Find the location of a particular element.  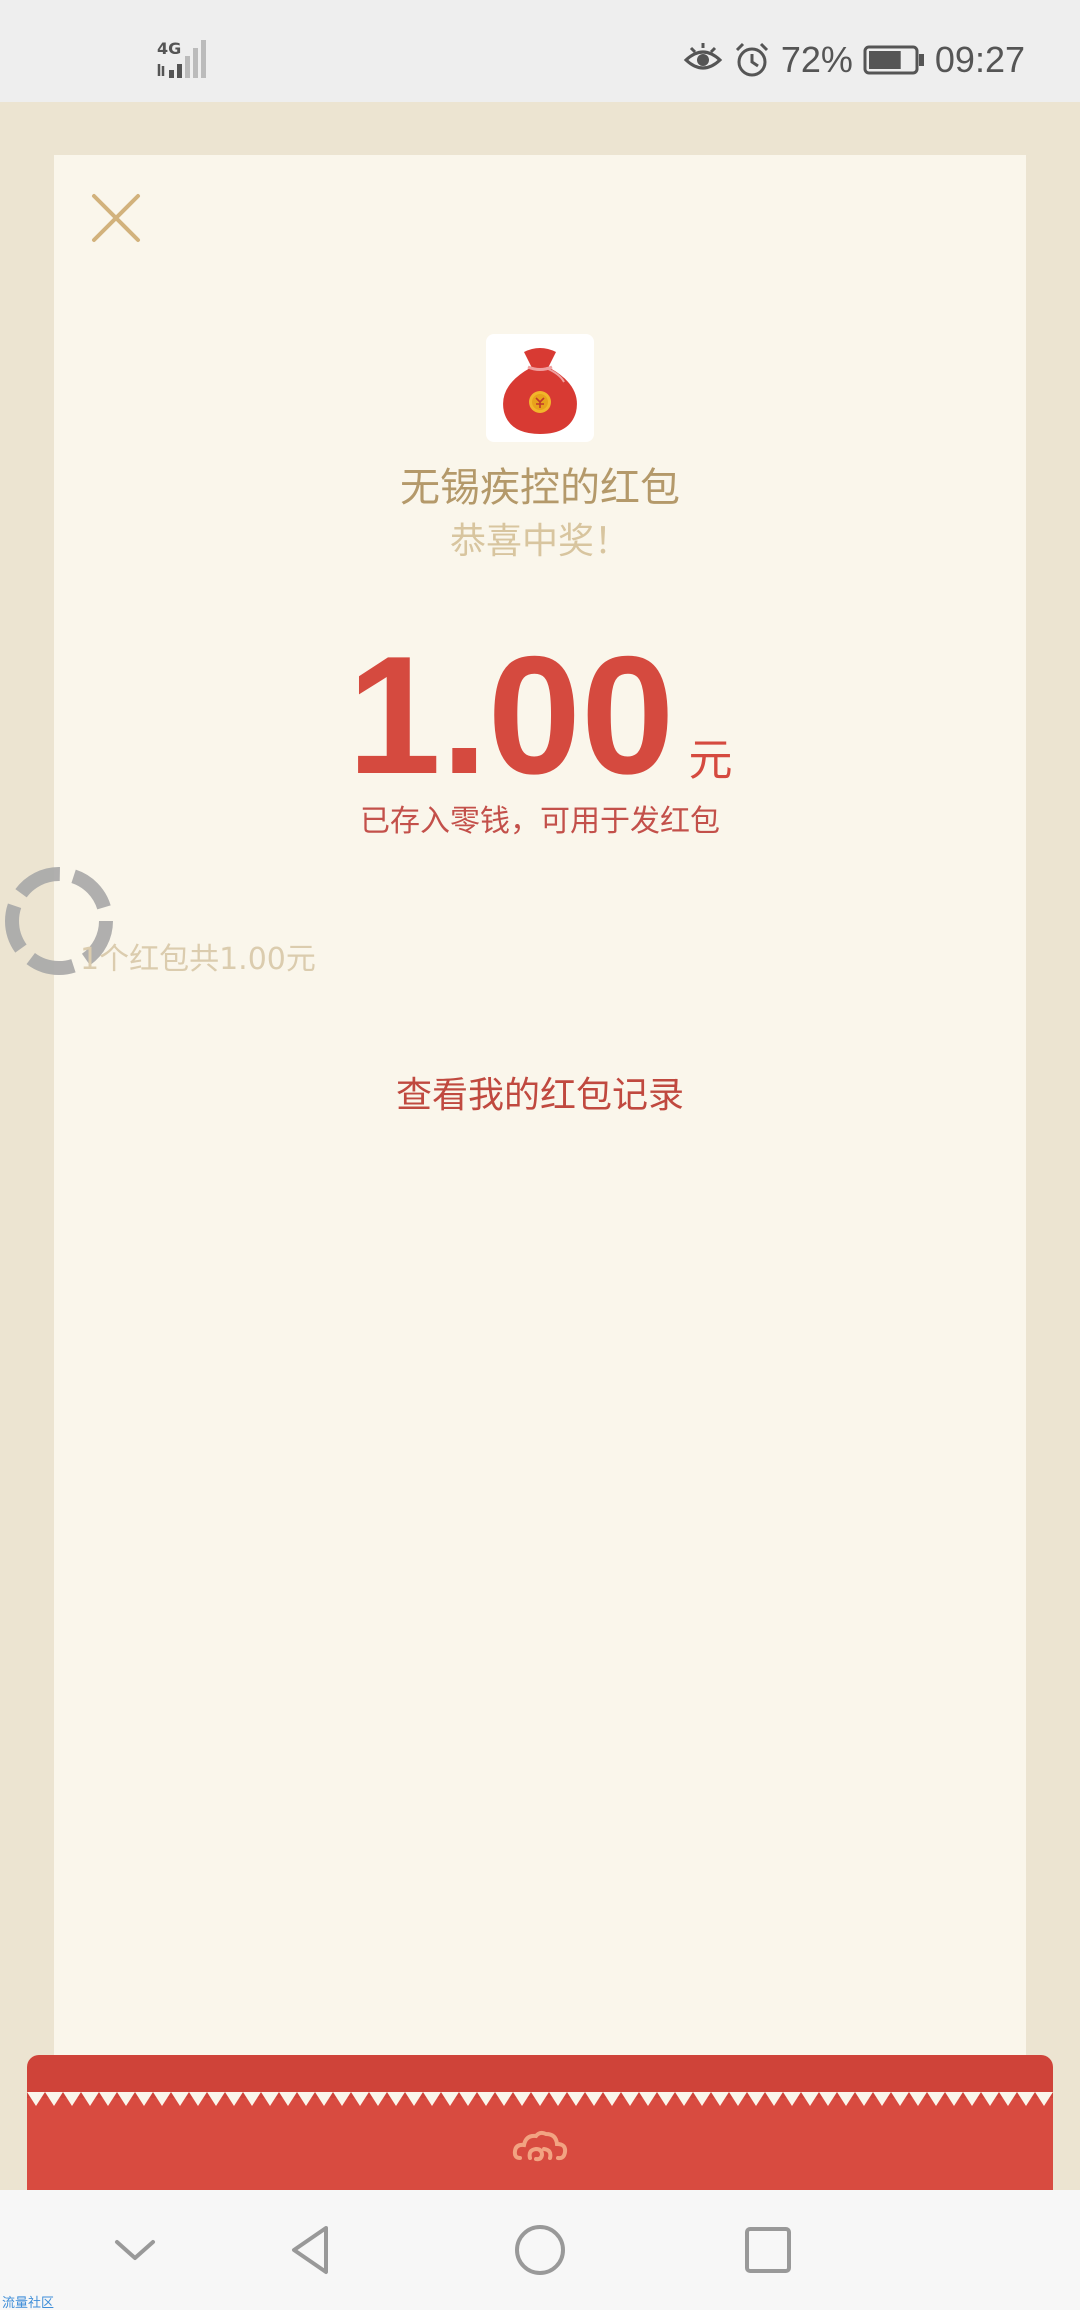

money-bag-icon is located at coordinates (540, 391).